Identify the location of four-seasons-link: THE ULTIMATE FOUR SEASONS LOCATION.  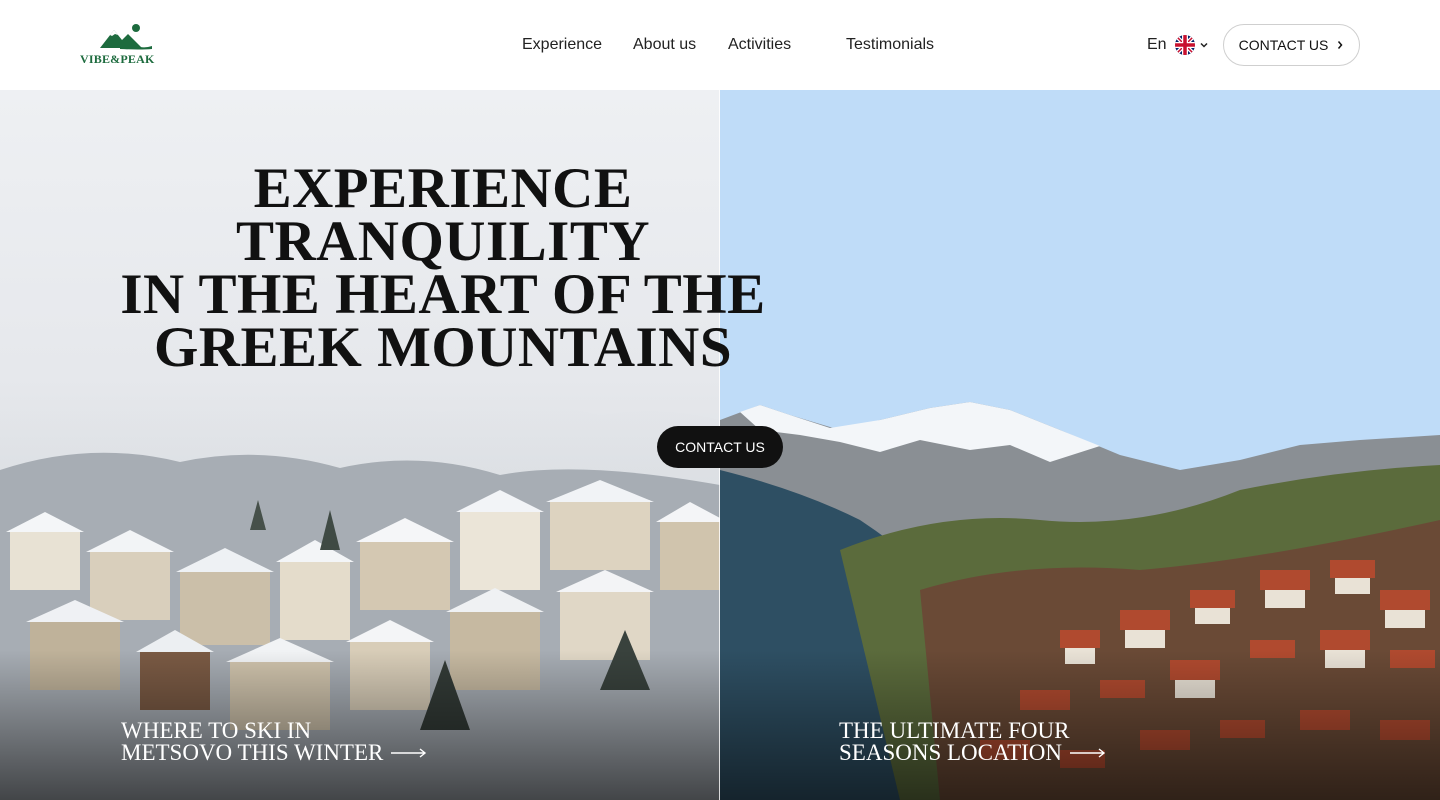
(972, 741).